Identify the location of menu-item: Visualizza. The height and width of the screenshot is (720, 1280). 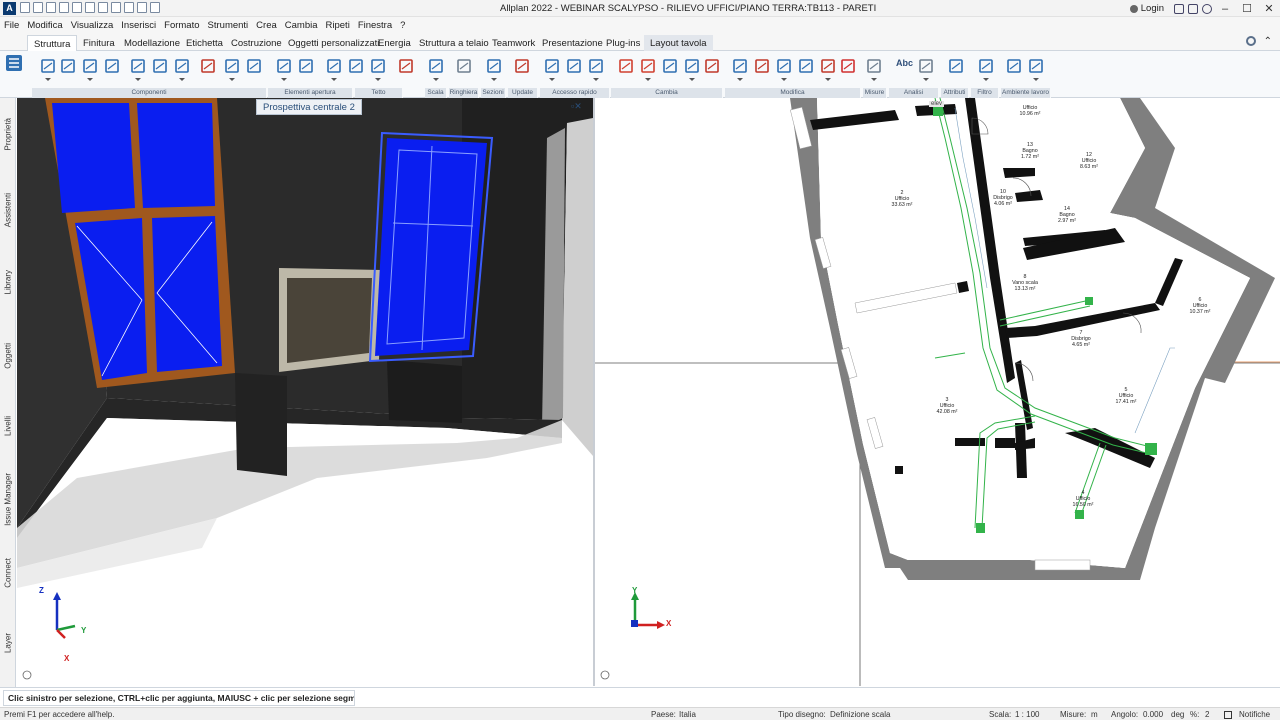
(92, 25).